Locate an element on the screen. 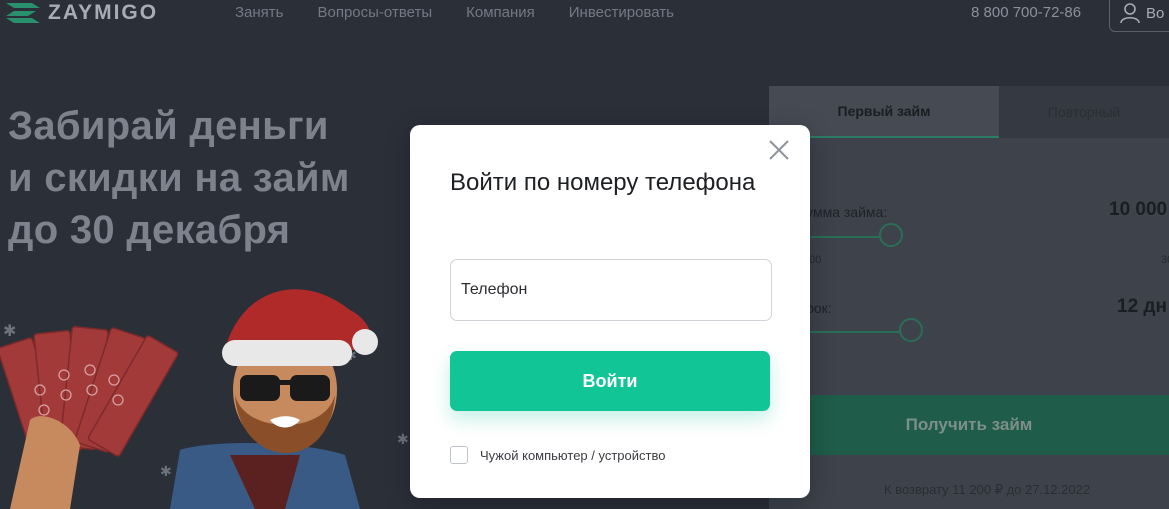 The width and height of the screenshot is (1169, 509). loan-term-slider-knob is located at coordinates (911, 330).